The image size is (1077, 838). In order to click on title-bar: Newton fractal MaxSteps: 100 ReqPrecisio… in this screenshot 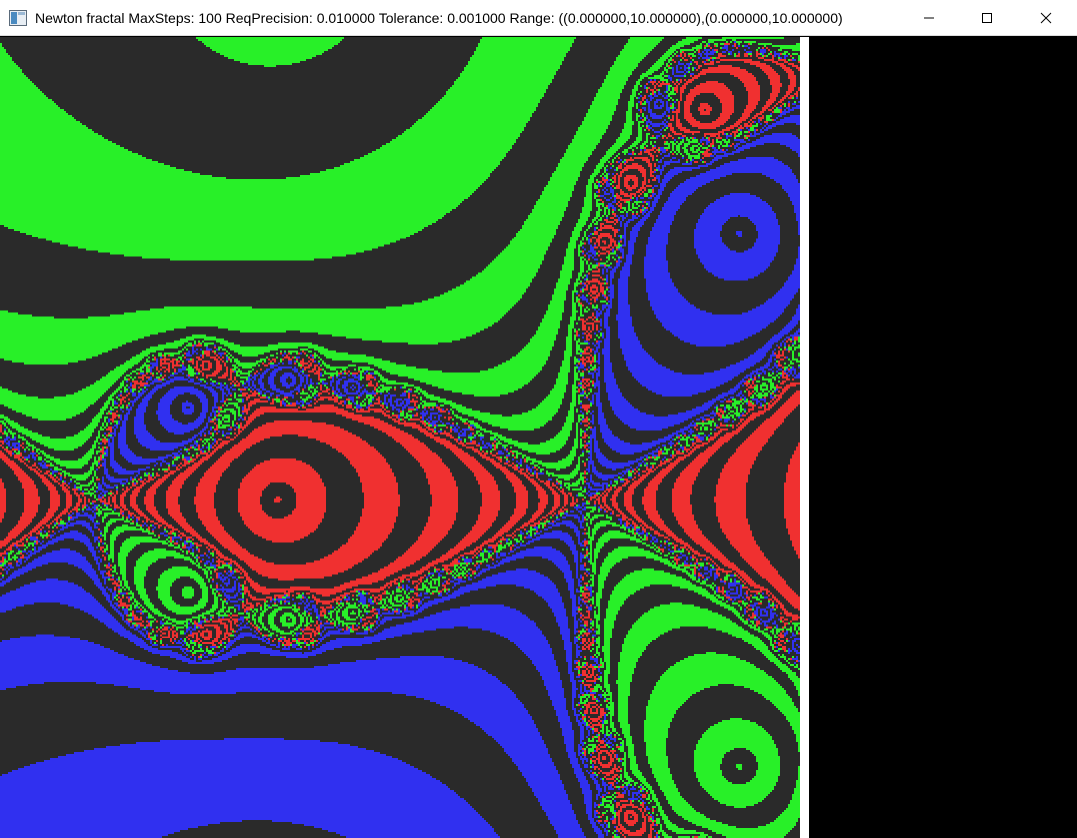, I will do `click(538, 18)`.